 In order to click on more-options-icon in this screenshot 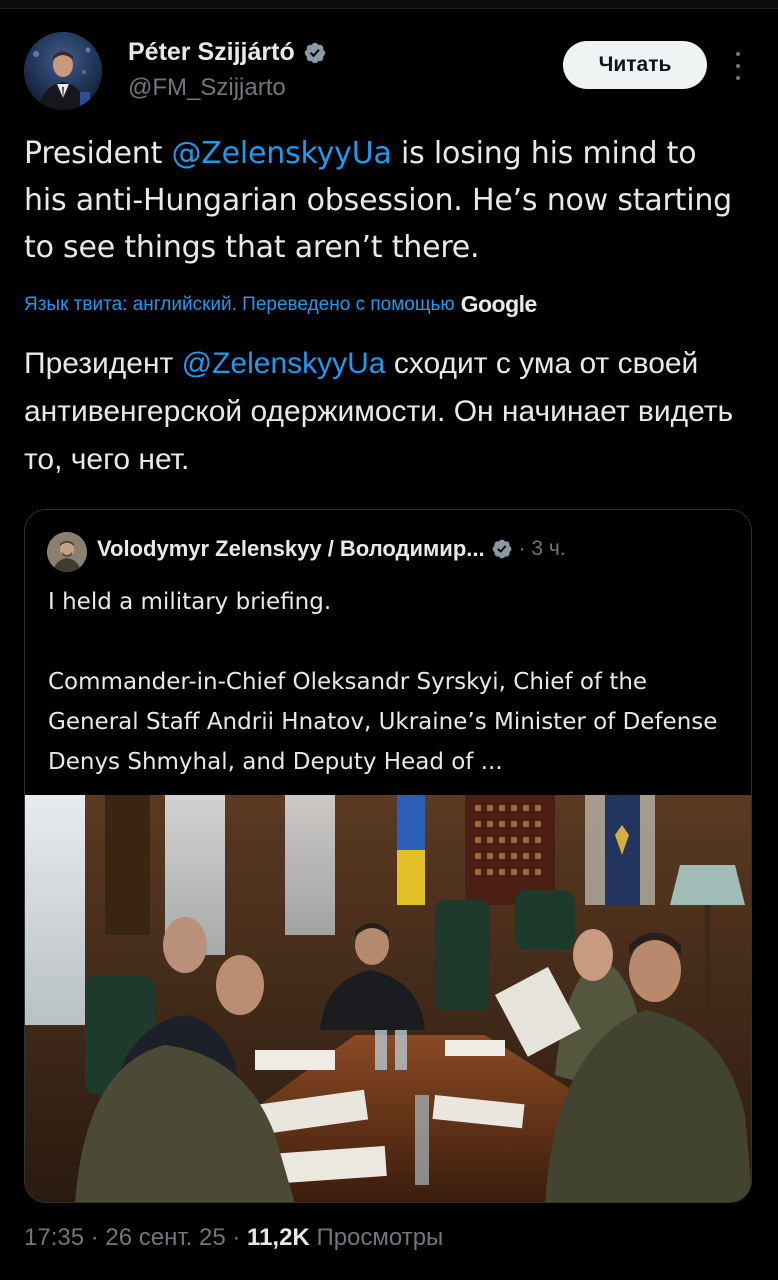, I will do `click(738, 66)`.